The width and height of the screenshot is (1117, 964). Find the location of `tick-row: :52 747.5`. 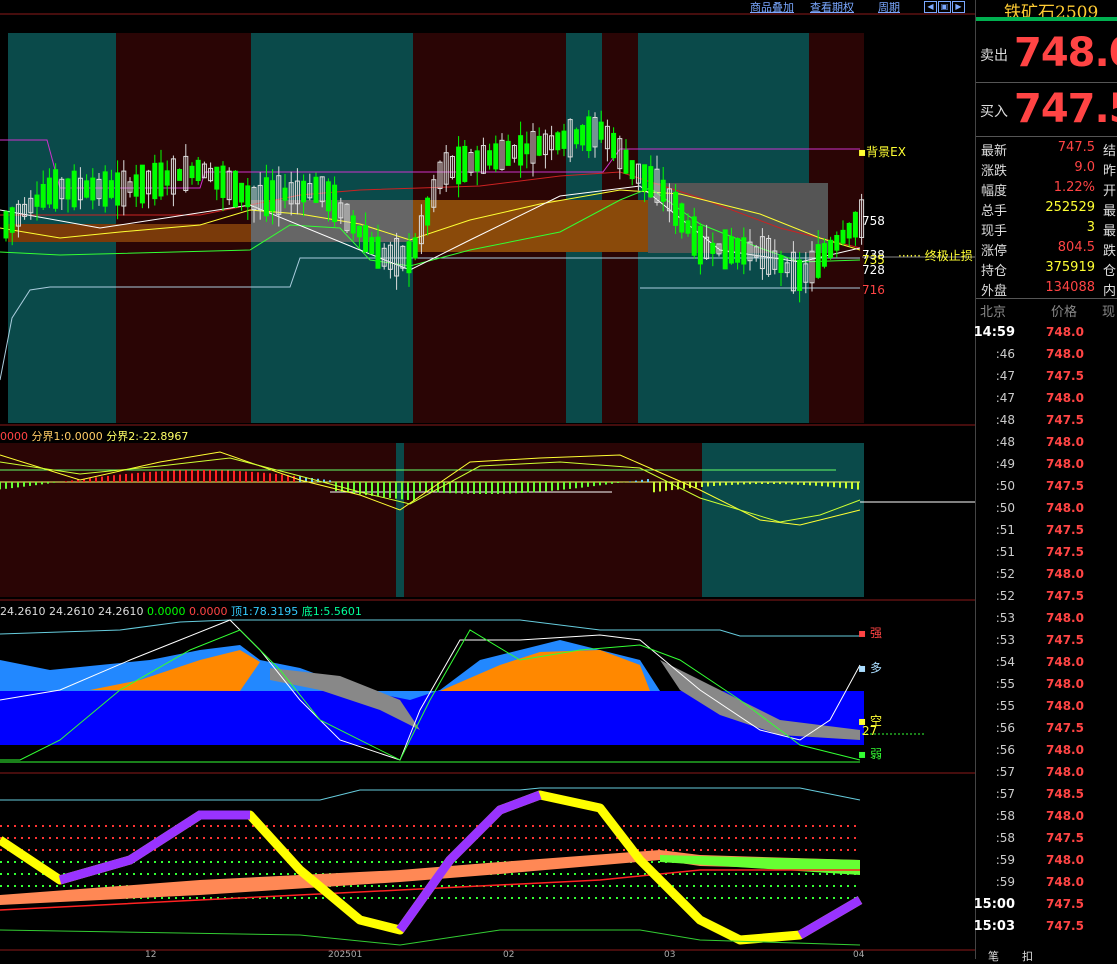

tick-row: :52 747.5 is located at coordinates (1046, 600).